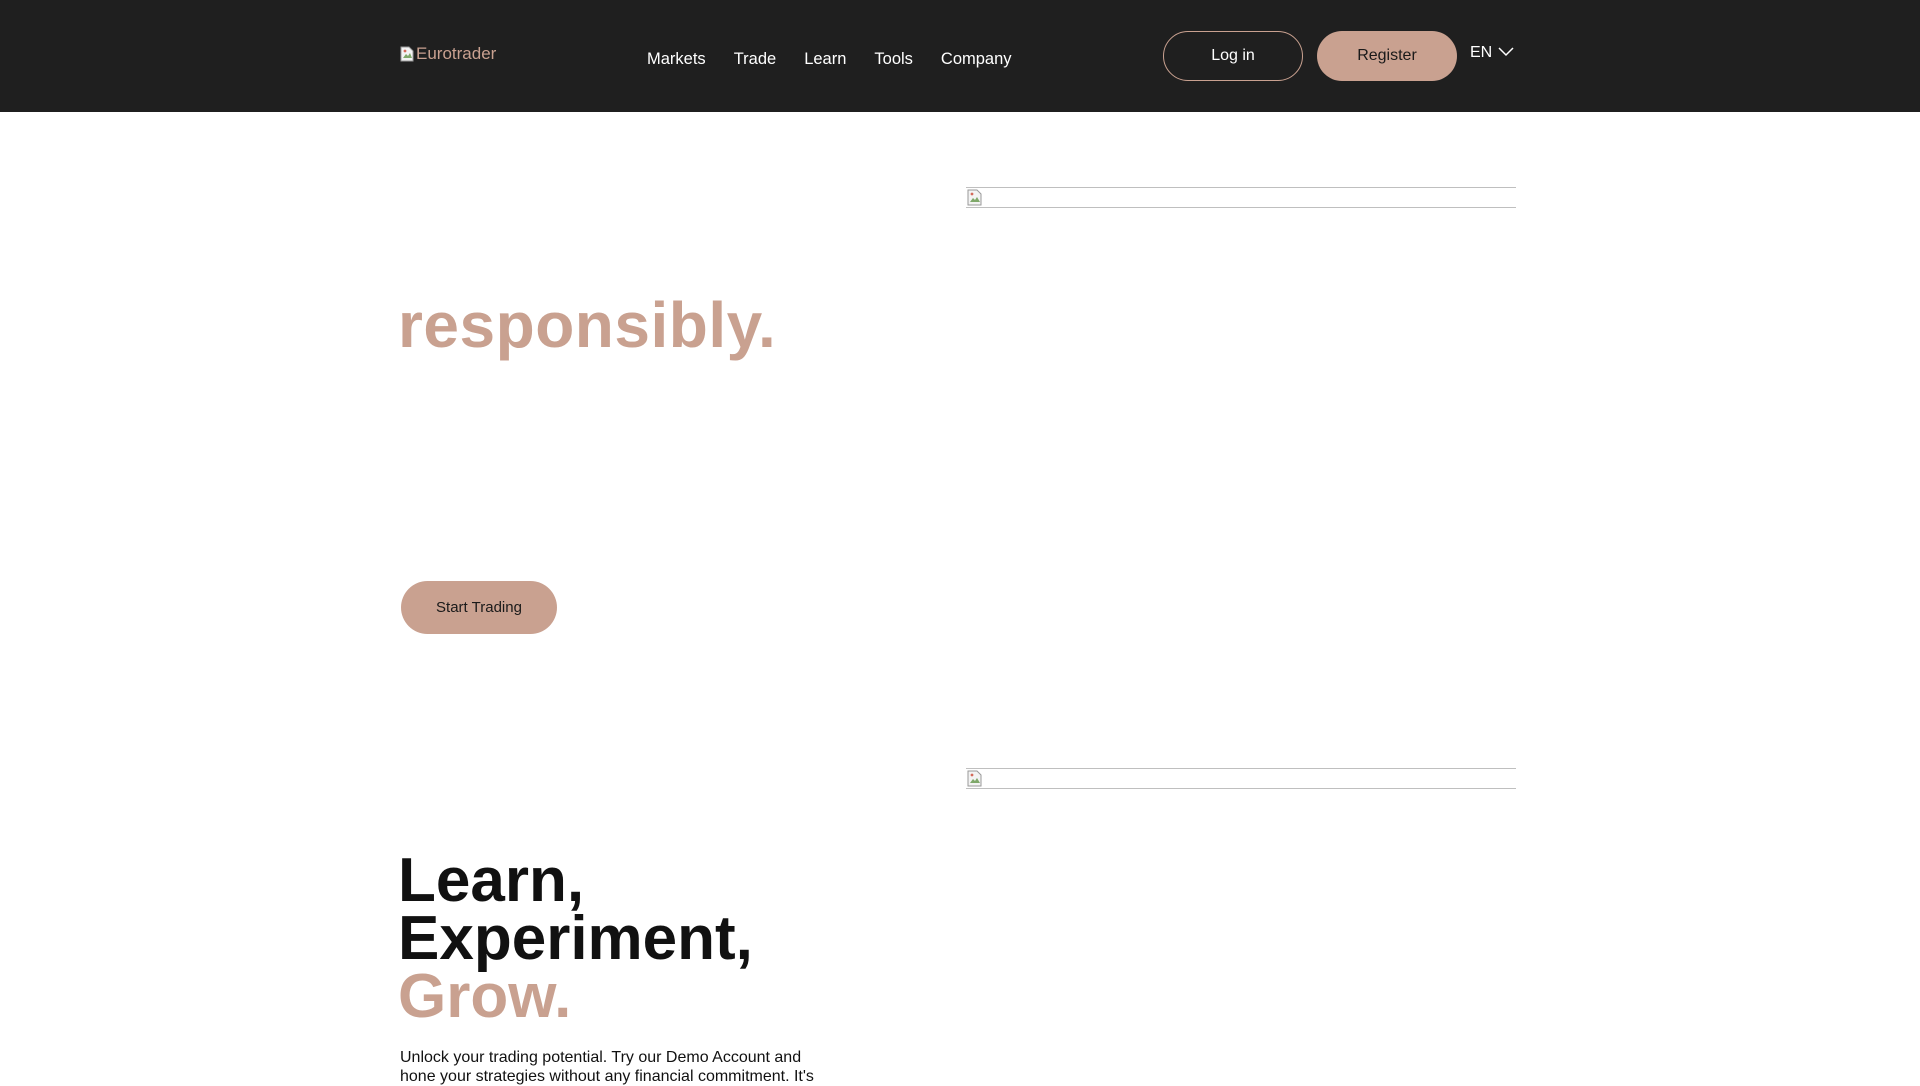 This screenshot has height=1086, width=1920. Describe the element at coordinates (755, 59) in the screenshot. I see `nav-item-trade: Trade` at that location.